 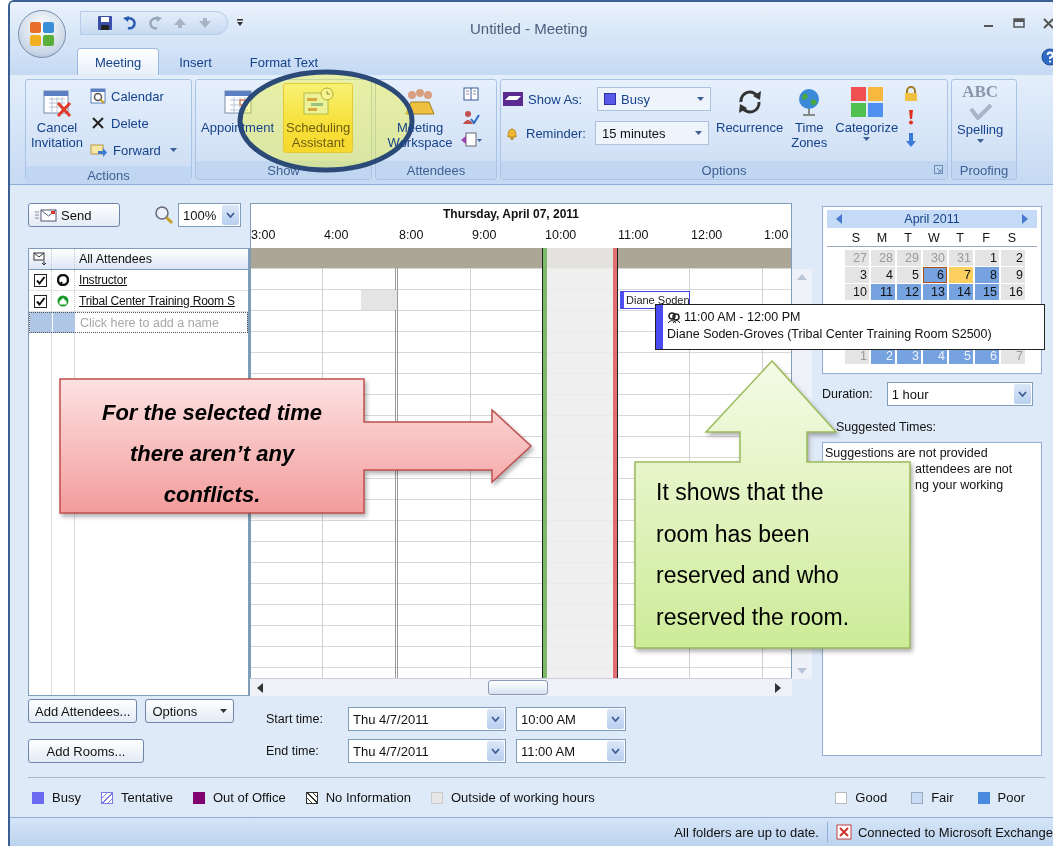 What do you see at coordinates (778, 687) in the screenshot?
I see `scroll-right-icon` at bounding box center [778, 687].